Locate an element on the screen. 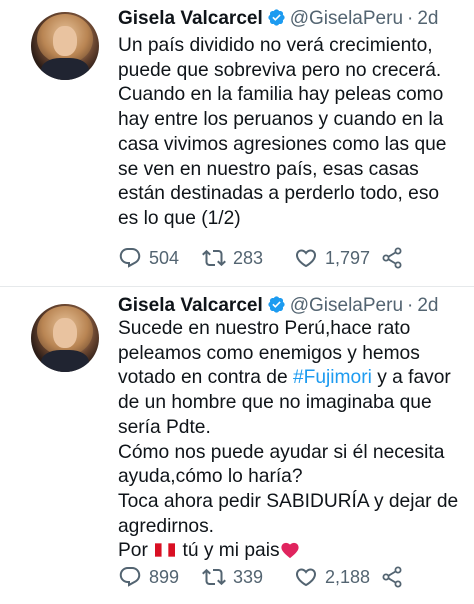 Image resolution: width=474 pixels, height=604 pixels. tweet-text-line: peleamos como enemigos y hemos is located at coordinates (269, 353).